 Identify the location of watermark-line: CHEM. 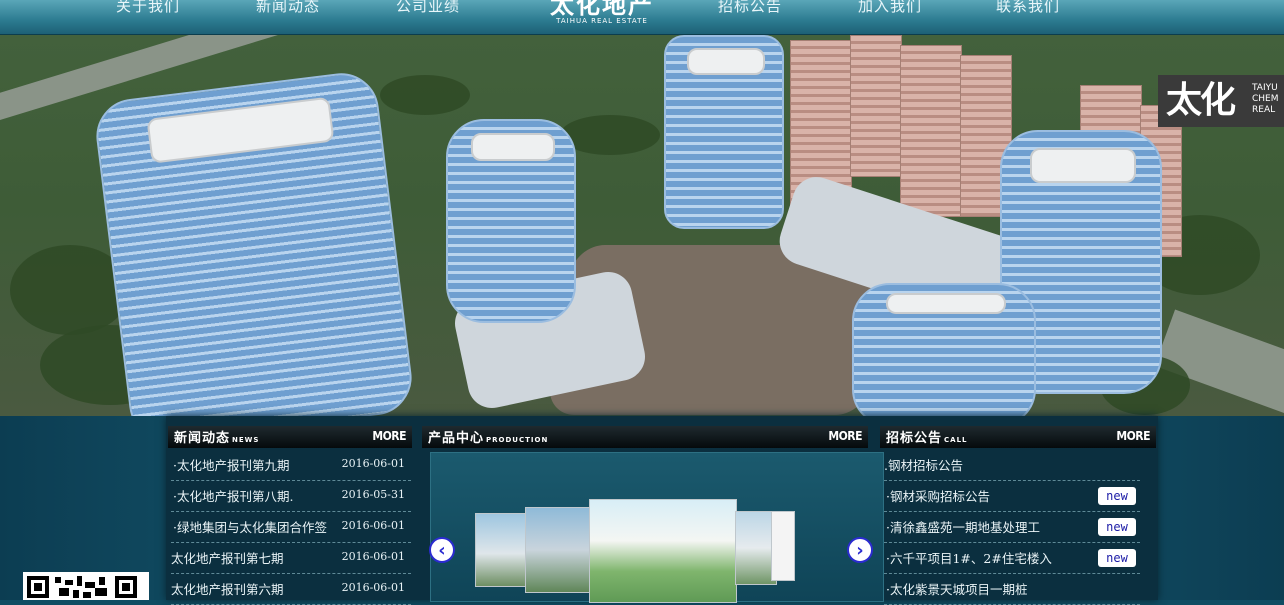
(1265, 99).